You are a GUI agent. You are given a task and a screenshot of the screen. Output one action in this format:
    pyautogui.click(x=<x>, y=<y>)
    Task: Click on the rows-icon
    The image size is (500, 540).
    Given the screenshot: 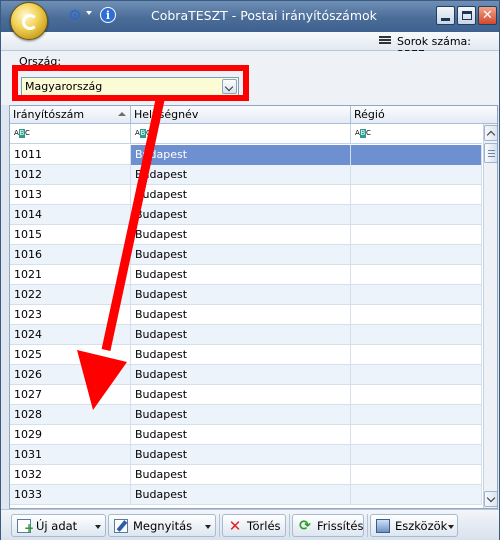 What is the action you would take?
    pyautogui.click(x=385, y=41)
    